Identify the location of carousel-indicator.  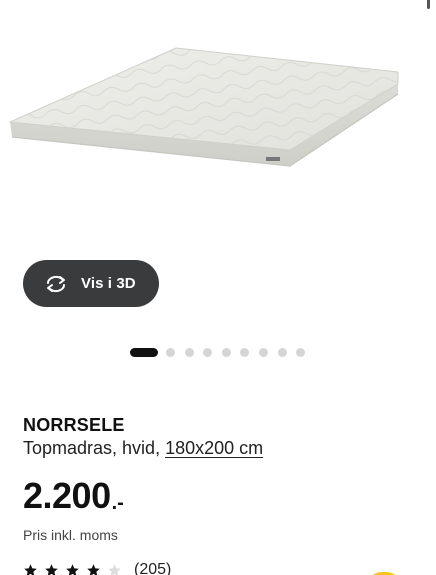
(222, 352).